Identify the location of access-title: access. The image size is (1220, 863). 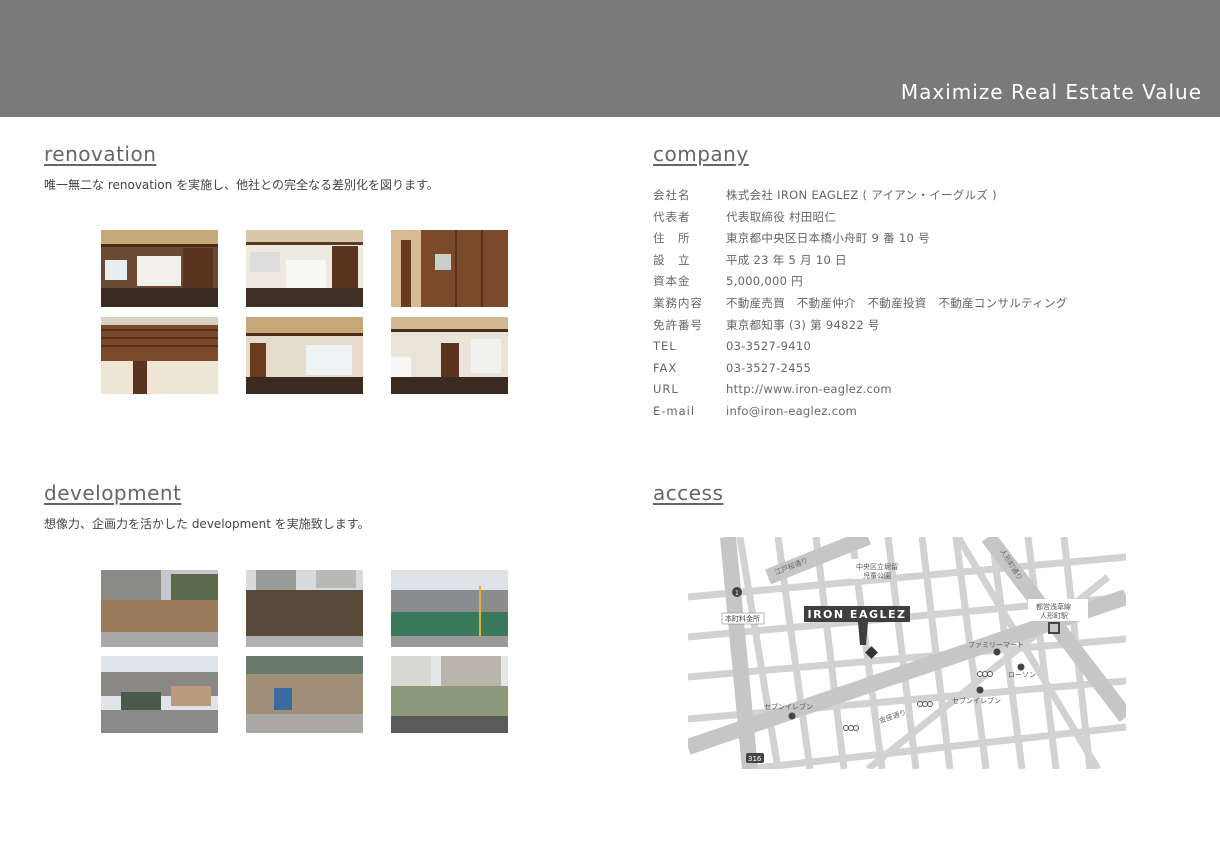
(688, 493).